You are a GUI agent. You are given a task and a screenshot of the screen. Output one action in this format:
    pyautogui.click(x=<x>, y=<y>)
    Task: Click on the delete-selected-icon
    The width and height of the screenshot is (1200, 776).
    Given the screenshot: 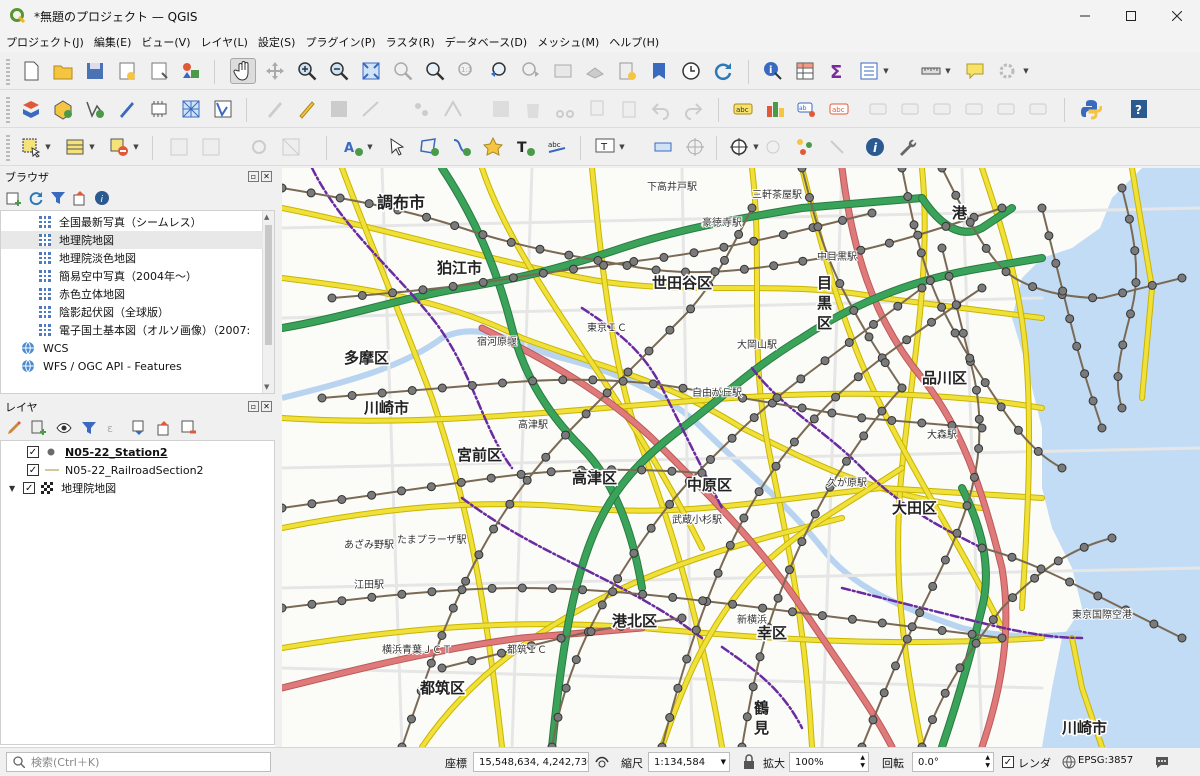 What is the action you would take?
    pyautogui.click(x=533, y=109)
    